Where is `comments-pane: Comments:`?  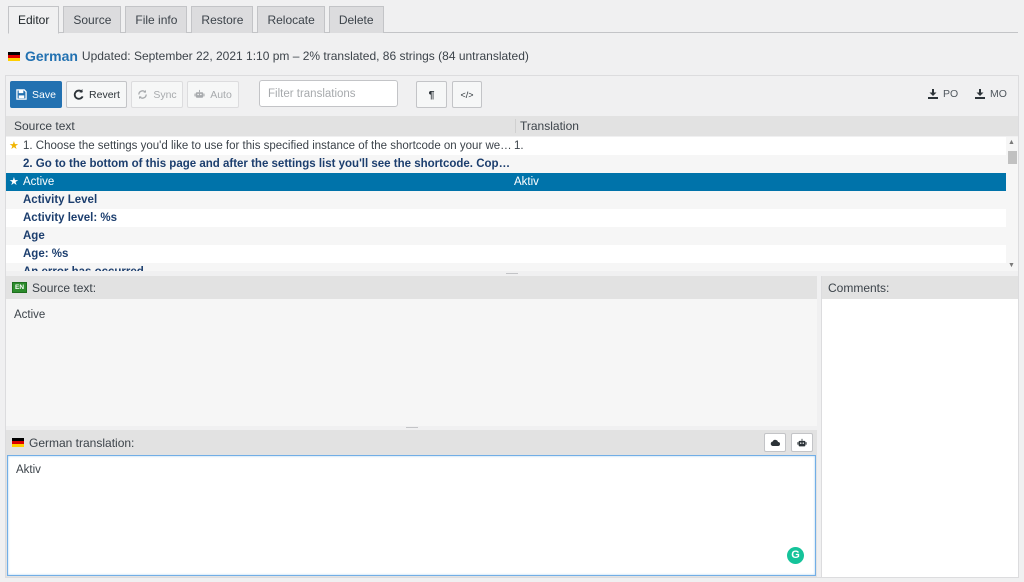
comments-pane: Comments: is located at coordinates (919, 426).